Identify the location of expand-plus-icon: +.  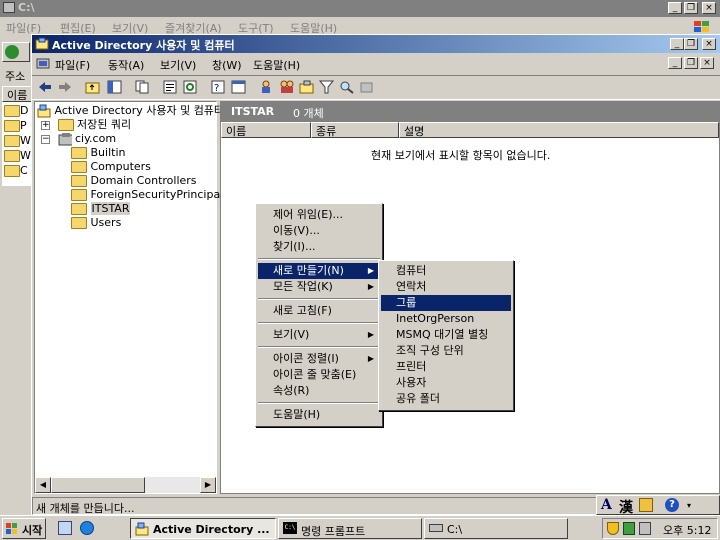
(45, 125).